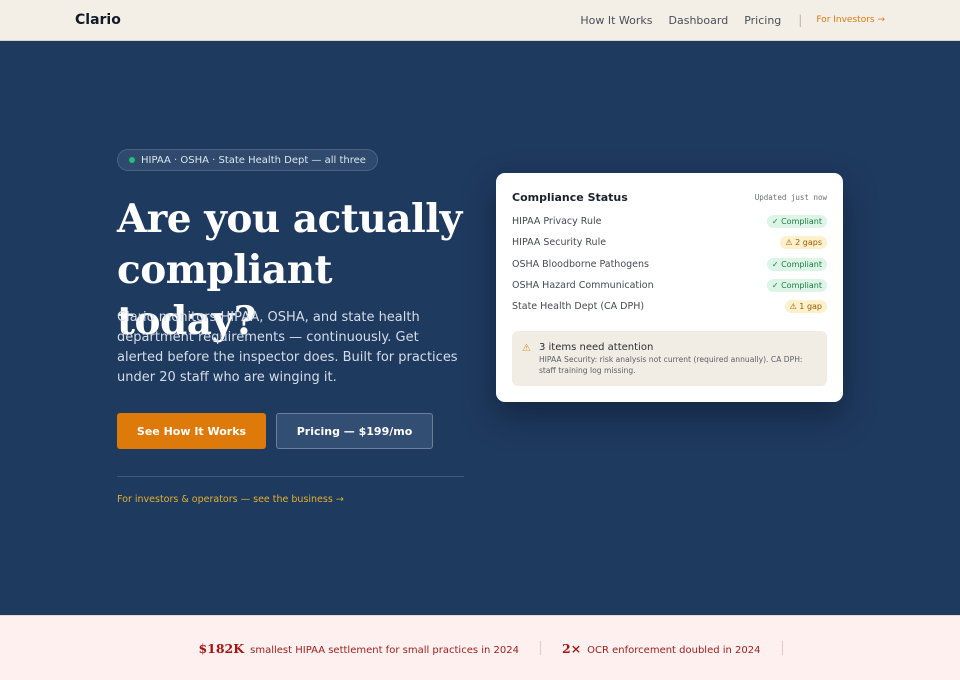 The width and height of the screenshot is (960, 680). What do you see at coordinates (762, 20) in the screenshot?
I see `nav-link-pricing: Pricing` at bounding box center [762, 20].